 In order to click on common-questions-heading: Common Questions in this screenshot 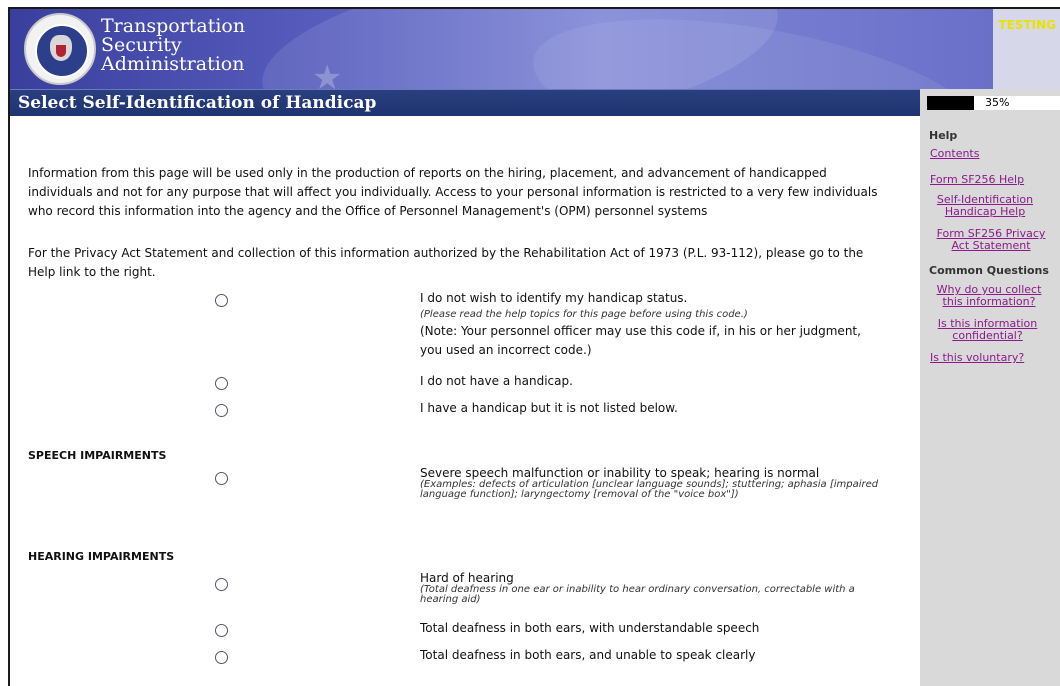, I will do `click(989, 270)`.